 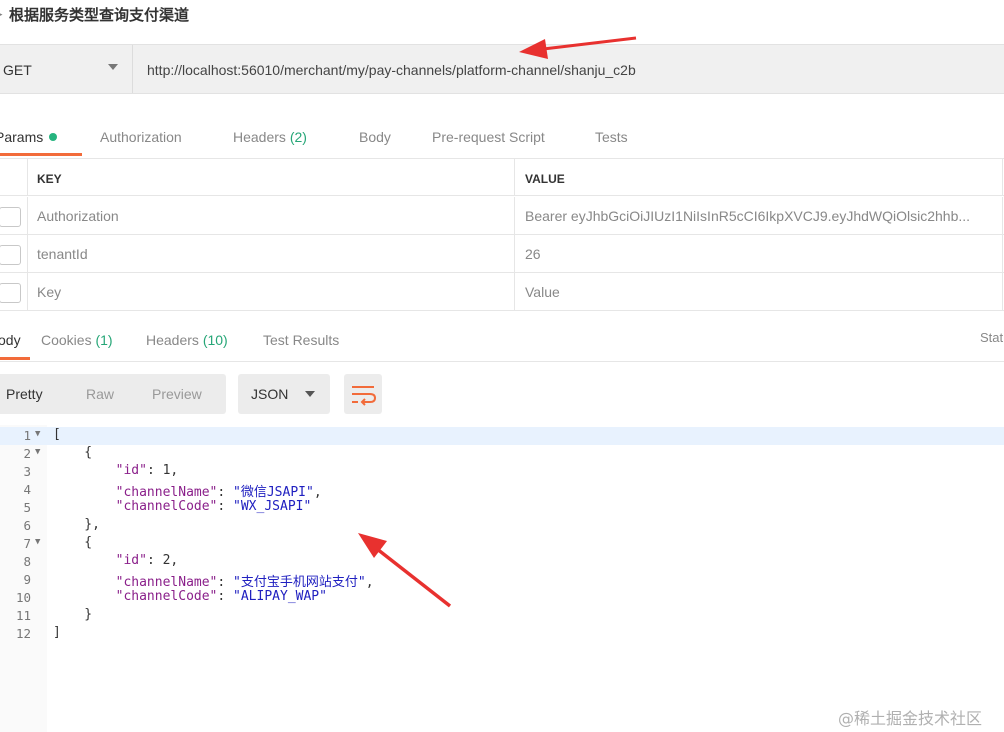 I want to click on arrow-to-url-icon, so click(x=578, y=47).